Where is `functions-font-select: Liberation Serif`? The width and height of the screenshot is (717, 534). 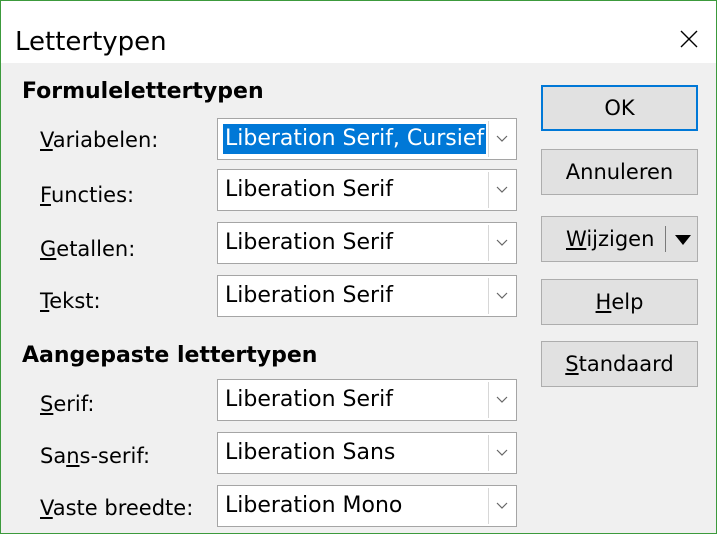 functions-font-select: Liberation Serif is located at coordinates (367, 190).